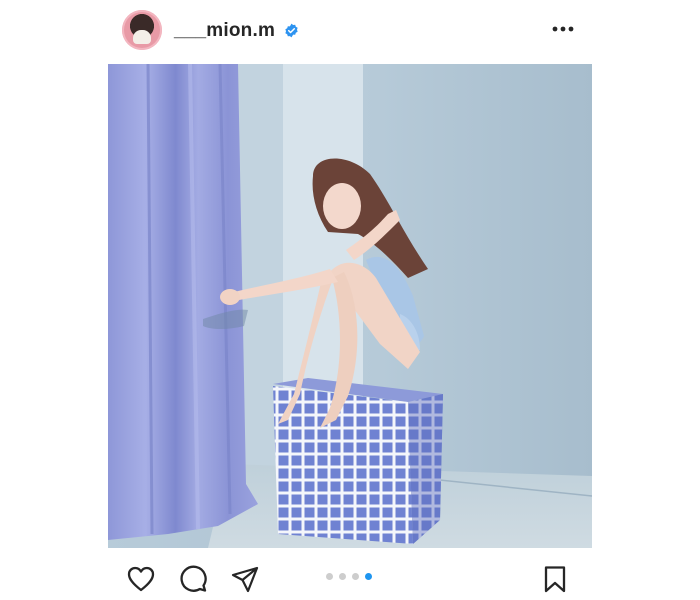 This screenshot has width=700, height=600. Describe the element at coordinates (350, 578) in the screenshot. I see `post-actions` at that location.